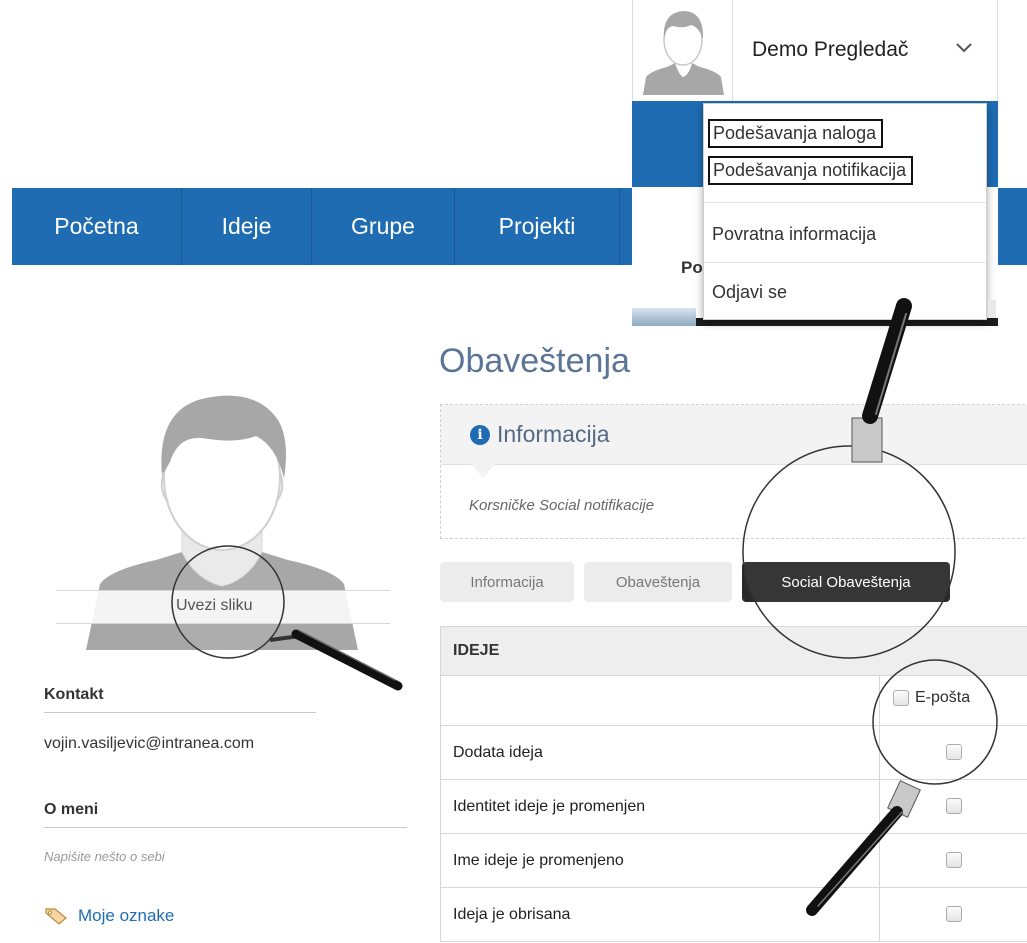  I want to click on table-row-label: Ideja je obrisana, so click(512, 914).